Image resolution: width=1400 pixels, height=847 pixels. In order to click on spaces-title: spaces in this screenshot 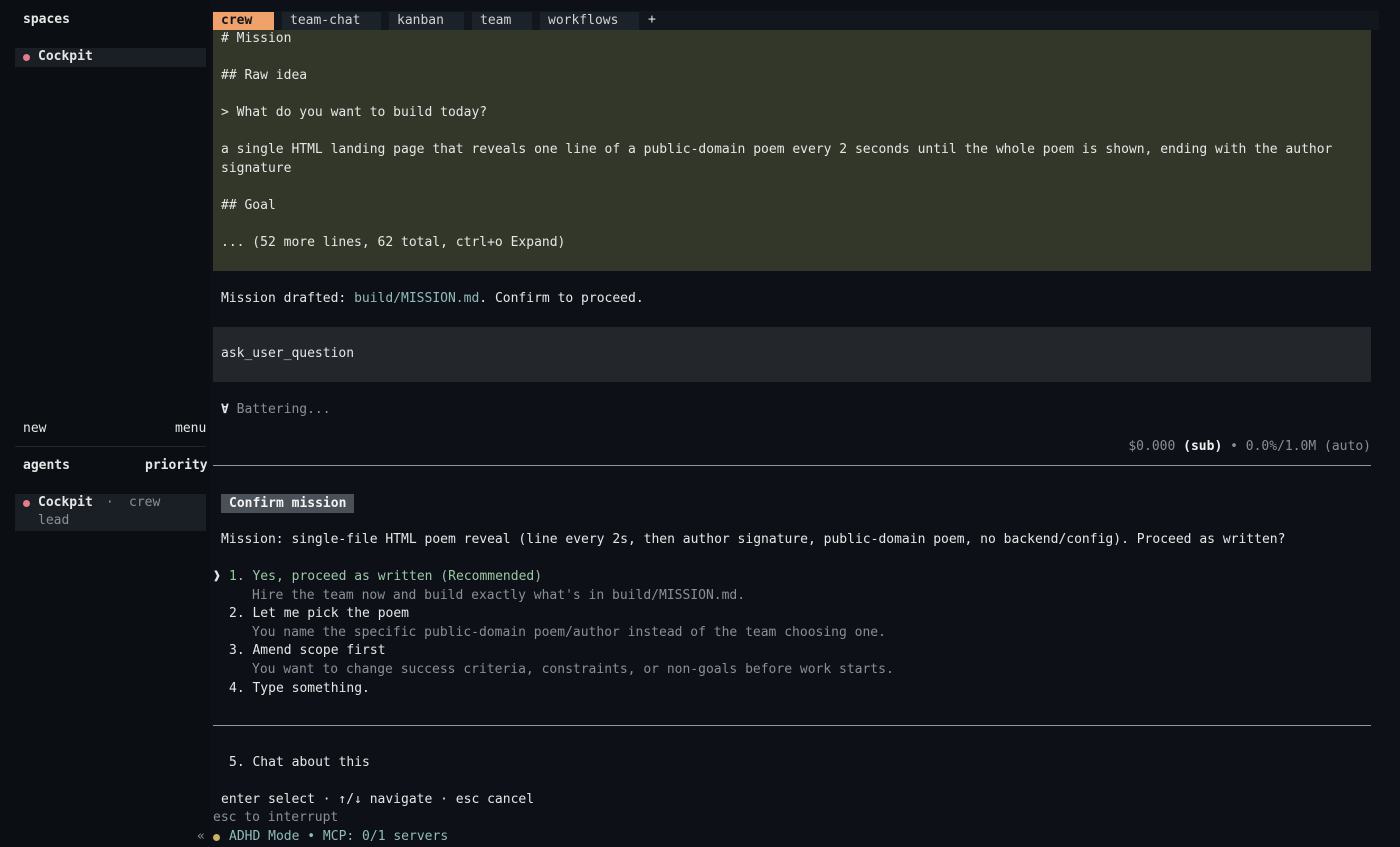, I will do `click(46, 19)`.